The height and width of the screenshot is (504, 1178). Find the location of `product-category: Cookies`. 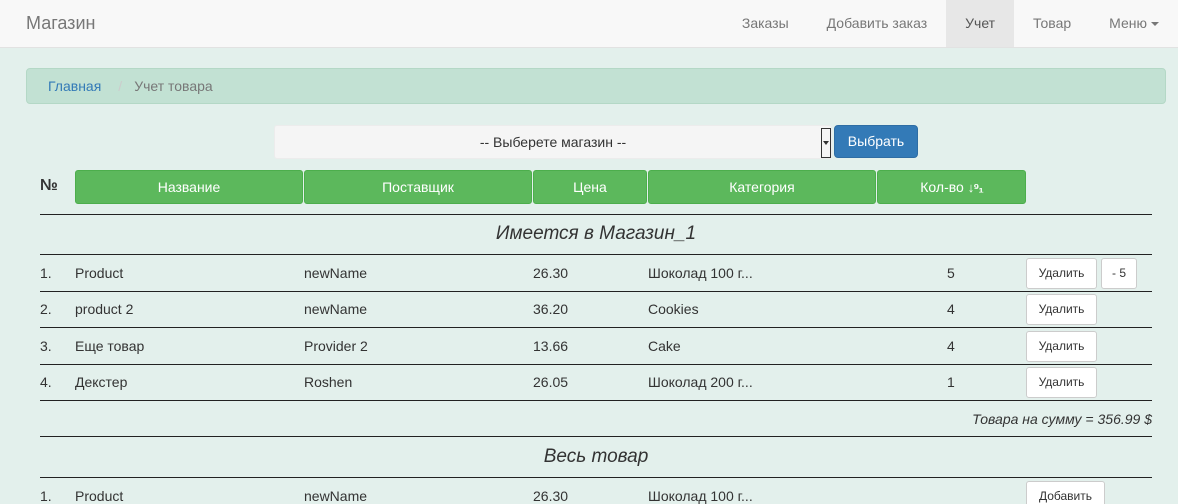

product-category: Cookies is located at coordinates (673, 309).